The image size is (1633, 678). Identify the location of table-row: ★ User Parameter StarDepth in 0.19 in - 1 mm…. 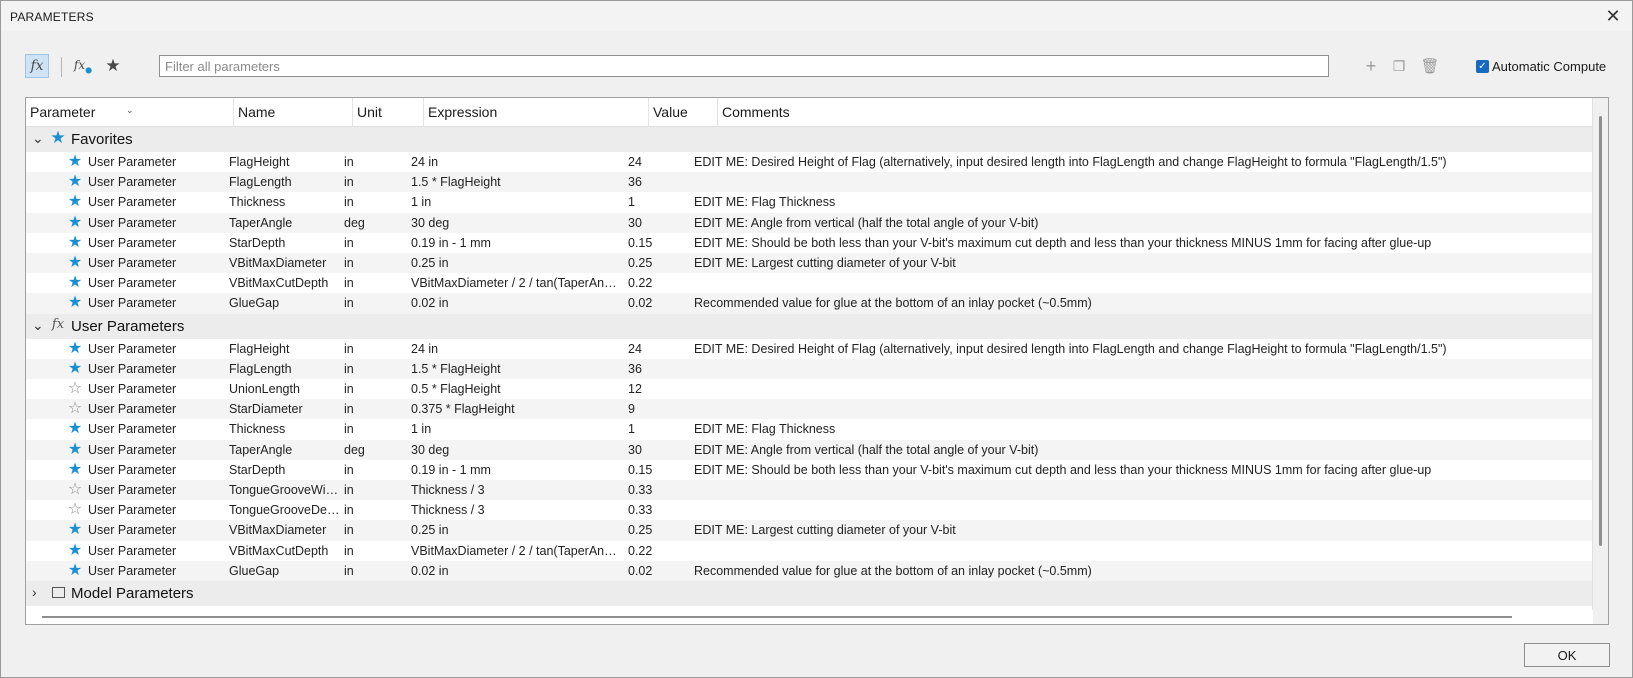
(809, 243).